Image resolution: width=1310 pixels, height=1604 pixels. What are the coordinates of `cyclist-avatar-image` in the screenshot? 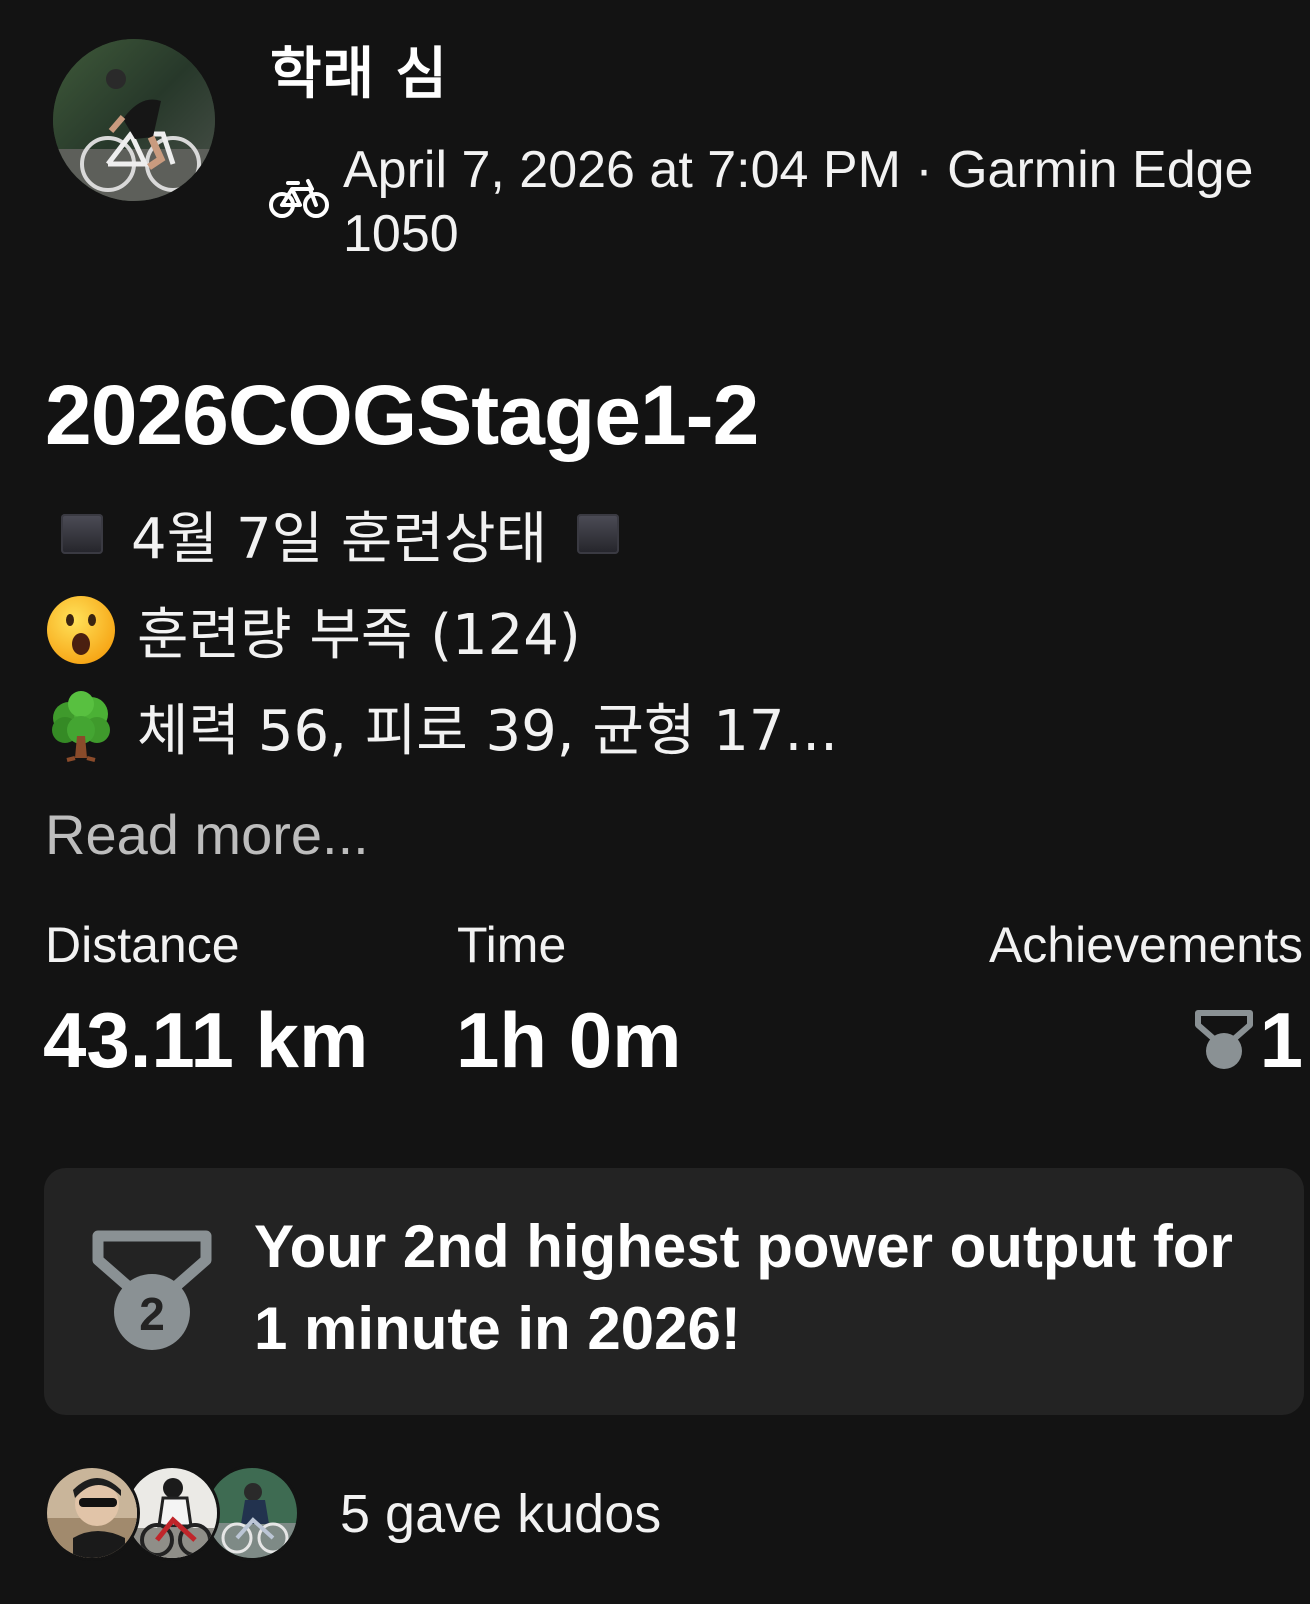 It's located at (134, 120).